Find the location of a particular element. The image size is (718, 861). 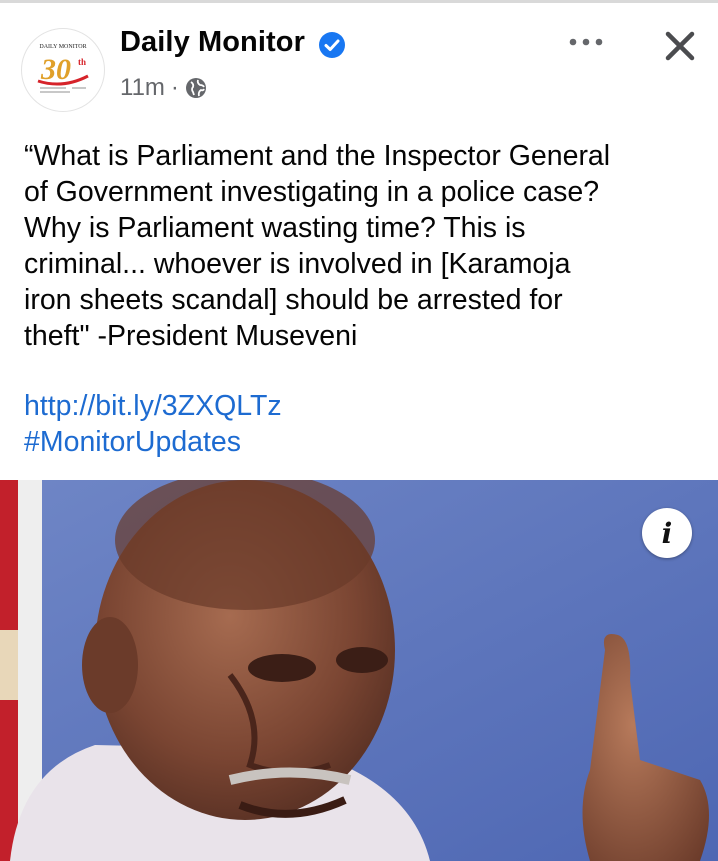

page-avatar: DAILY MONITOR 30 th is located at coordinates (63, 70).